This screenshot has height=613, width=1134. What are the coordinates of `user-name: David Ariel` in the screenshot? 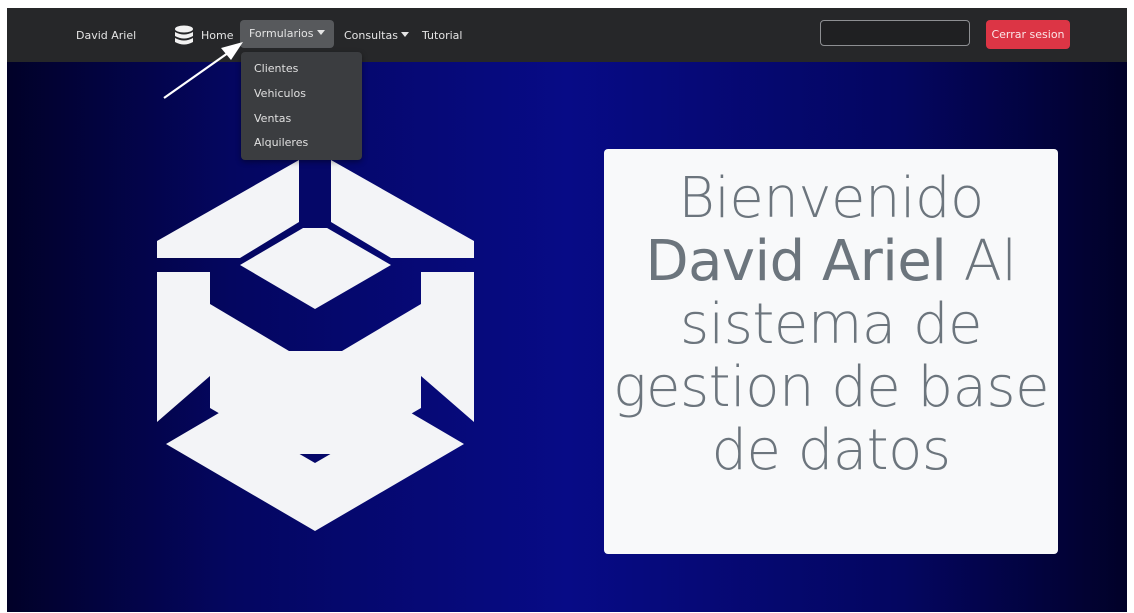 It's located at (796, 261).